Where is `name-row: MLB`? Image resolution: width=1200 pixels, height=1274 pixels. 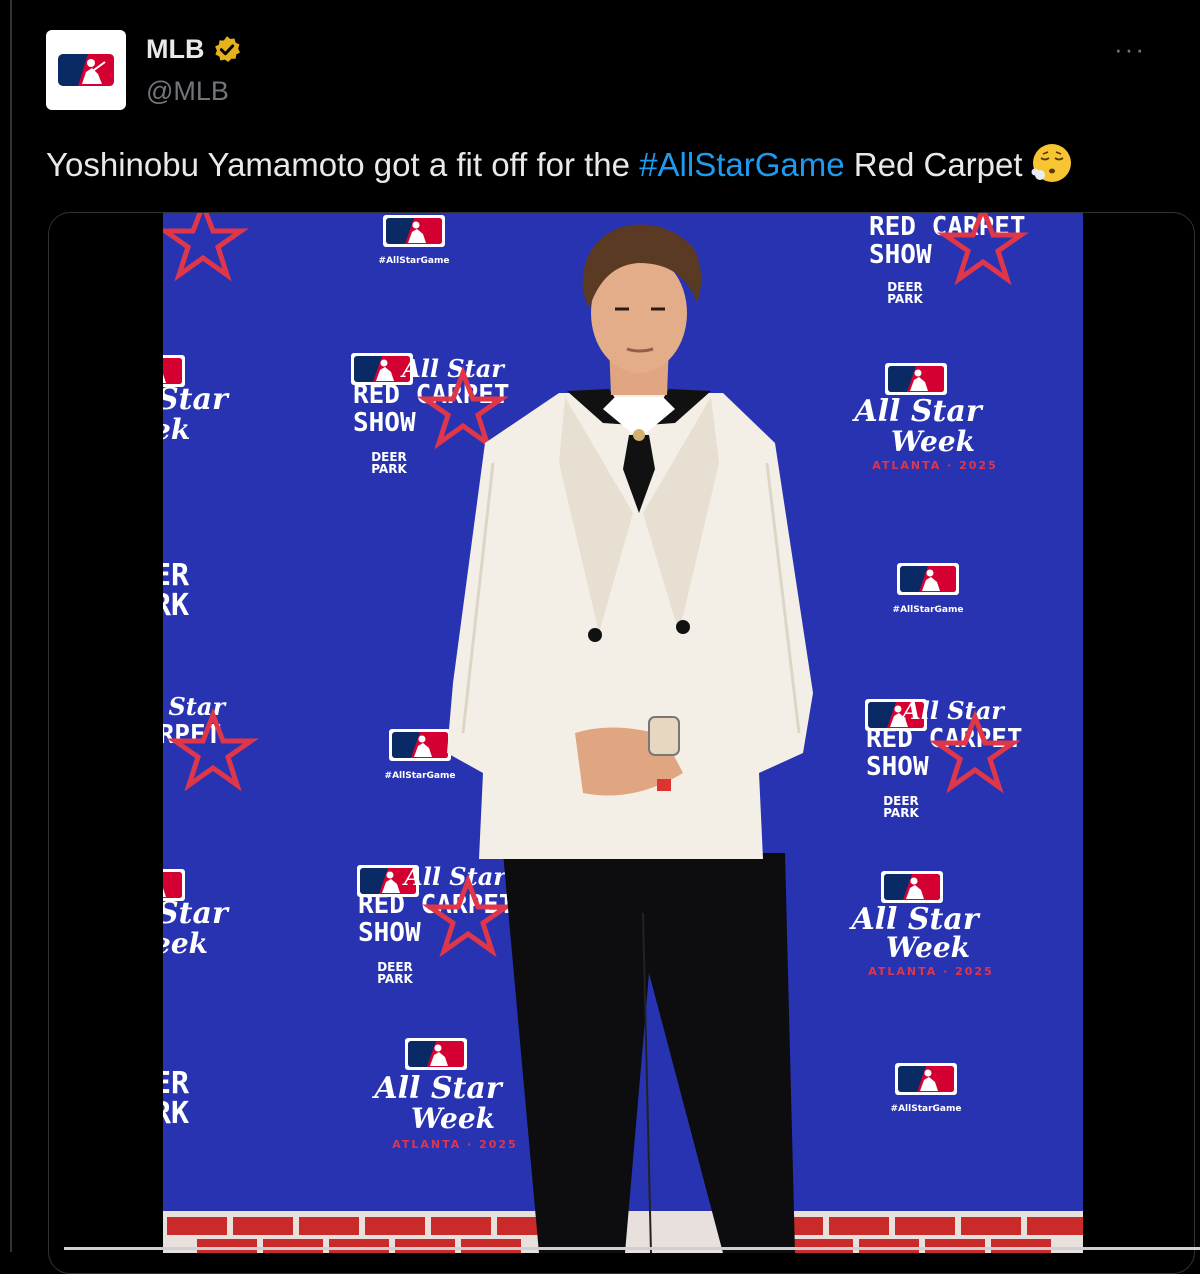
name-row: MLB is located at coordinates (194, 49).